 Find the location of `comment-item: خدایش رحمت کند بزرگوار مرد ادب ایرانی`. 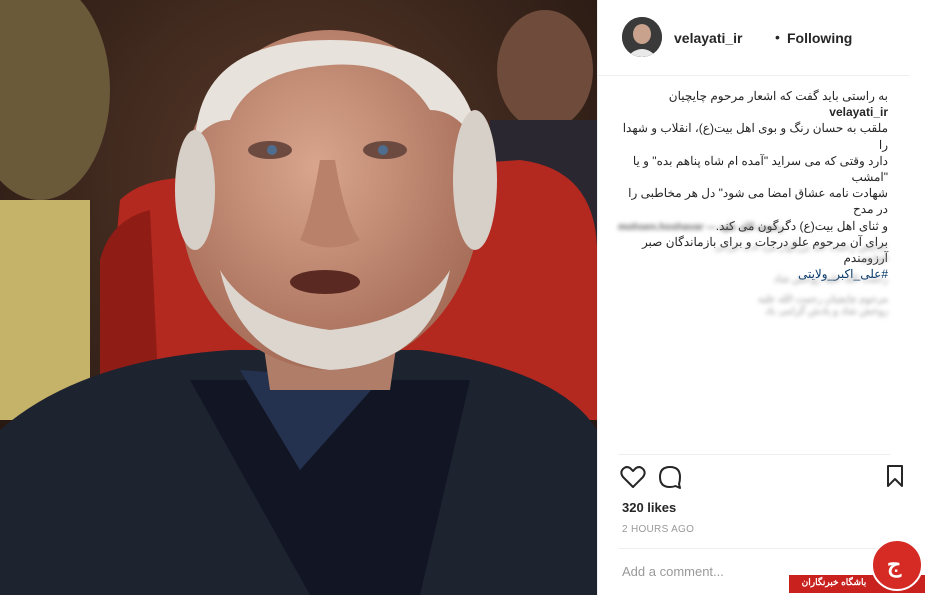

comment-item: خدایش رحمت کند بزرگوار مرد ادب ایرانی is located at coordinates (801, 247).